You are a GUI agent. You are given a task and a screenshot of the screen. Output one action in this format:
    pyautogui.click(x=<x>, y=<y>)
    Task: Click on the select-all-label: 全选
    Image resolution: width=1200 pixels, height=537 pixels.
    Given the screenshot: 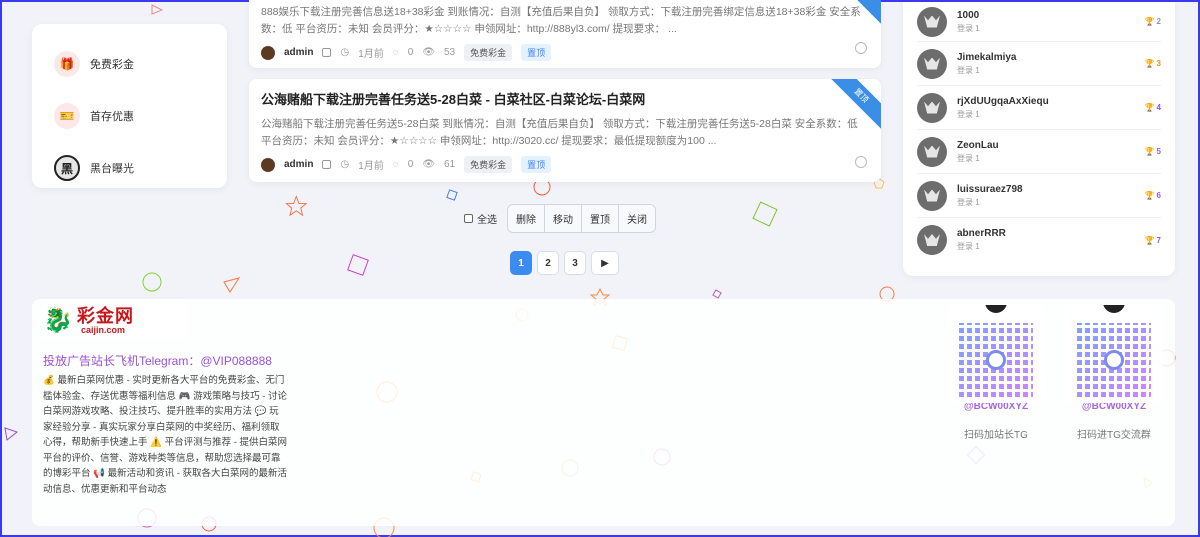 What is the action you would take?
    pyautogui.click(x=487, y=220)
    